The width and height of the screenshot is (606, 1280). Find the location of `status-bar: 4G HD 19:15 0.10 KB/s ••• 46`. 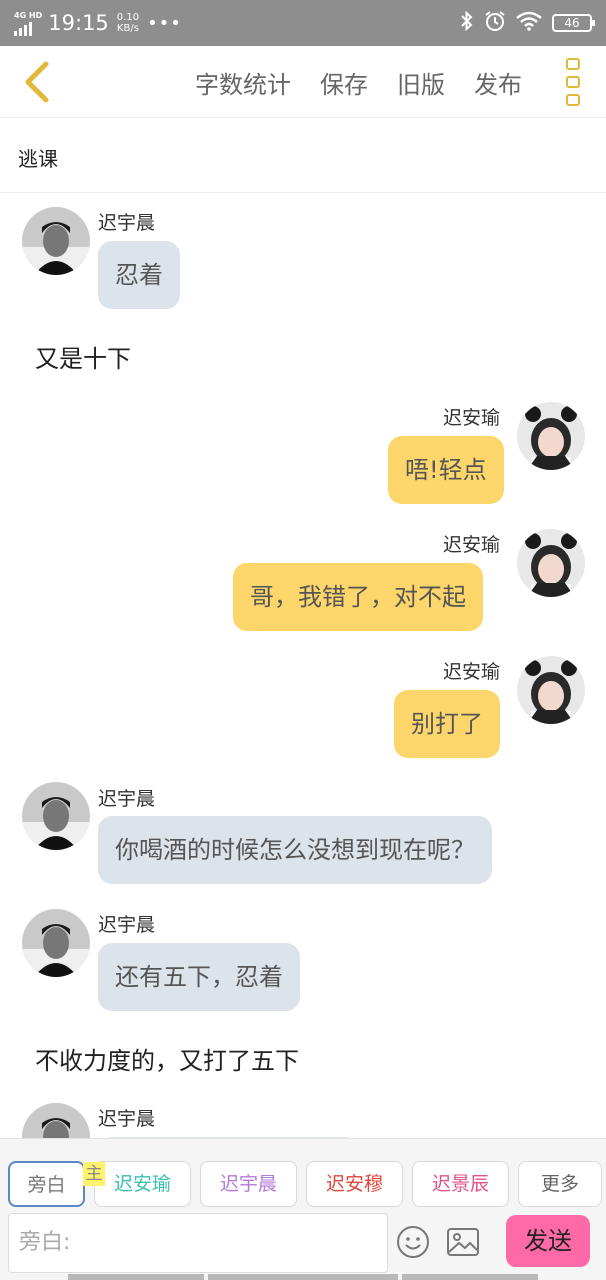

status-bar: 4G HD 19:15 0.10 KB/s ••• 46 is located at coordinates (303, 23).